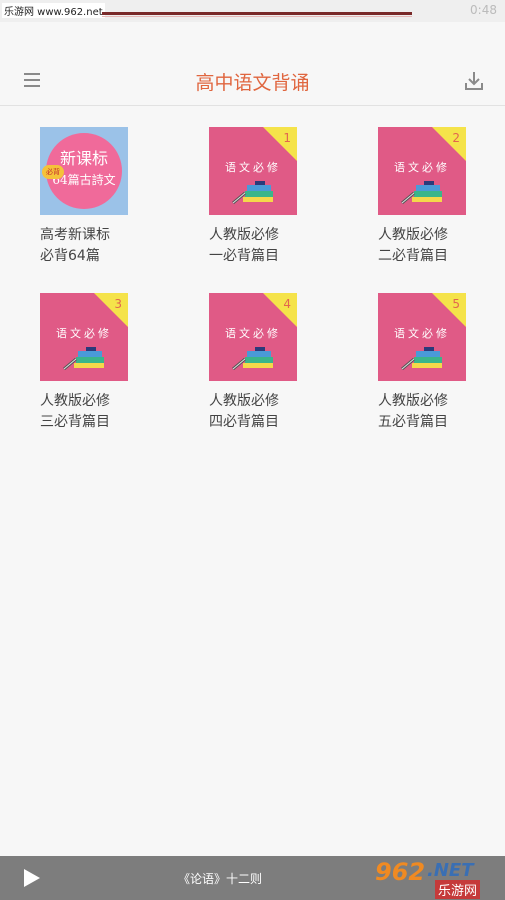  What do you see at coordinates (257, 246) in the screenshot?
I see `book-label: 人教版必修 一必背篇目` at bounding box center [257, 246].